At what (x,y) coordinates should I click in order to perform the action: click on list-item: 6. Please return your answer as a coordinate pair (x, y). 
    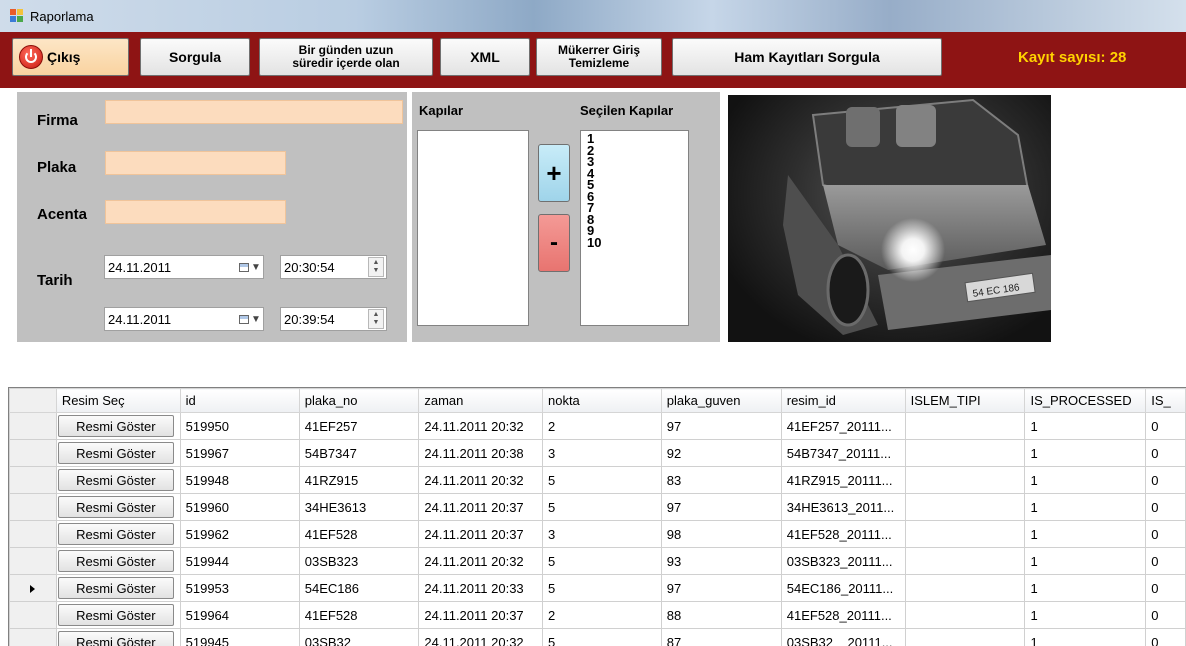
    Looking at the image, I should click on (637, 196).